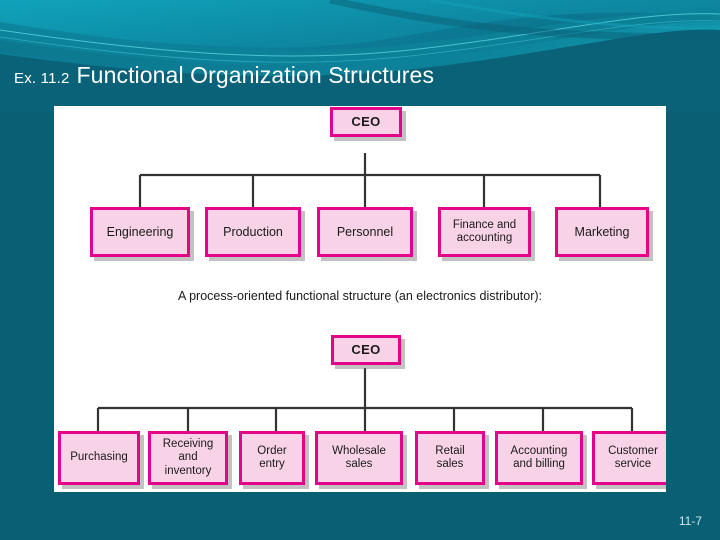 The image size is (720, 540). Describe the element at coordinates (140, 232) in the screenshot. I see `node-engineering: Engineering` at that location.